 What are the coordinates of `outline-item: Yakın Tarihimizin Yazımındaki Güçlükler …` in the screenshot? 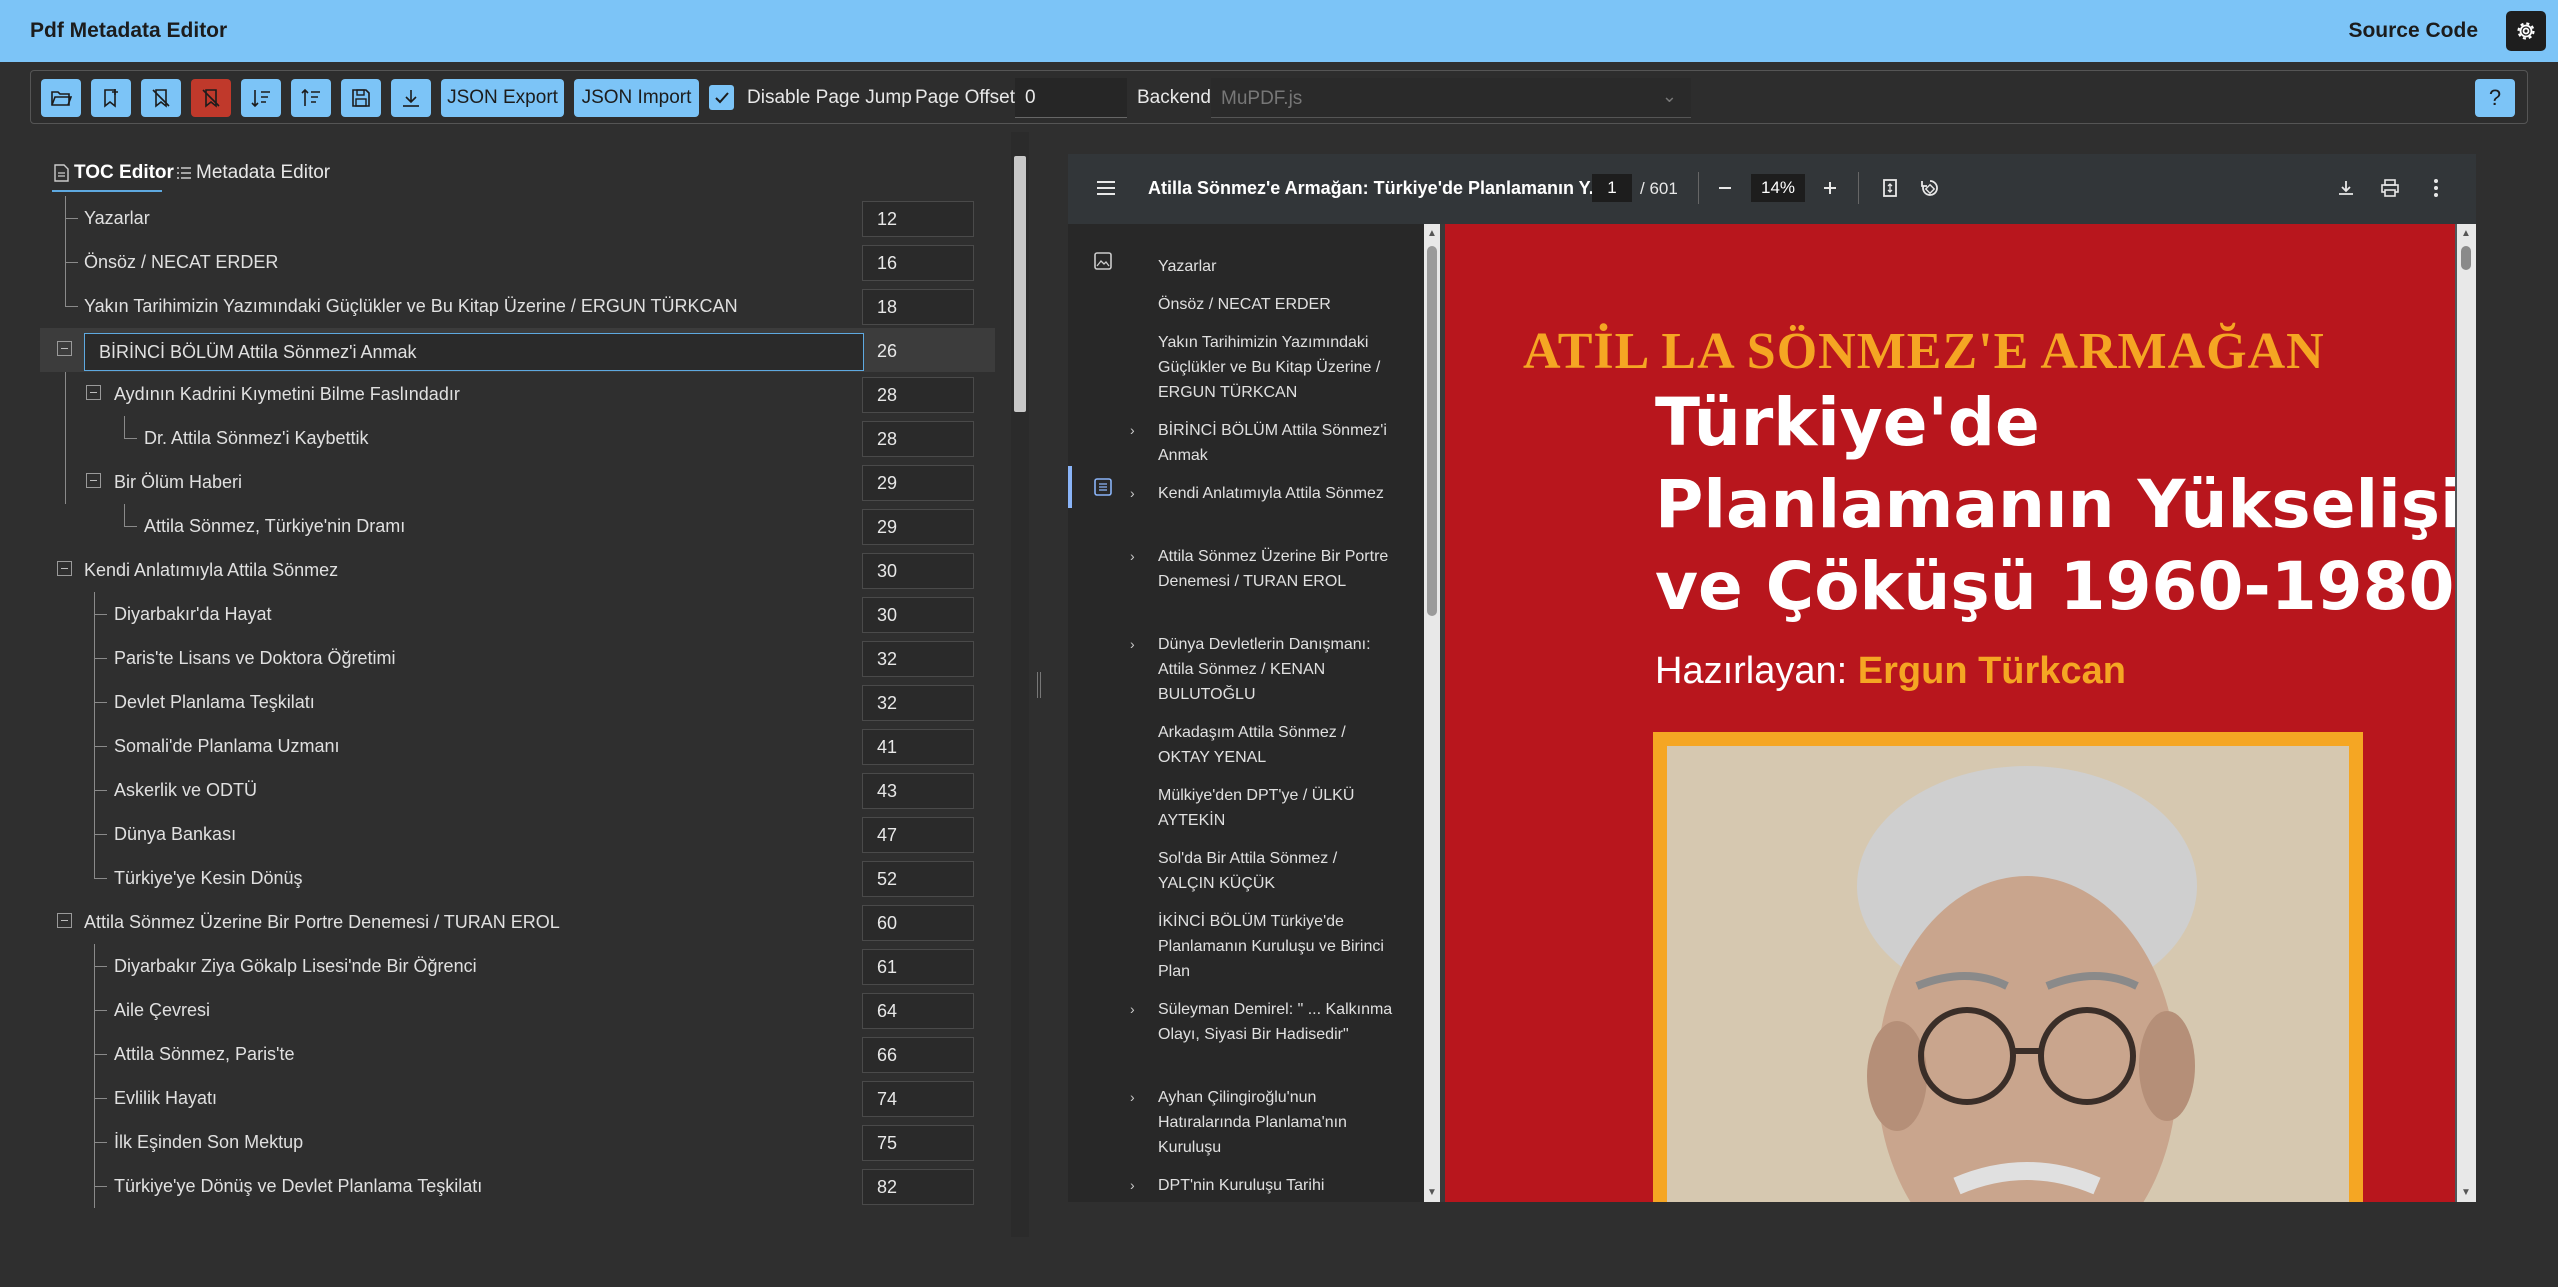 It's located at (1275, 367).